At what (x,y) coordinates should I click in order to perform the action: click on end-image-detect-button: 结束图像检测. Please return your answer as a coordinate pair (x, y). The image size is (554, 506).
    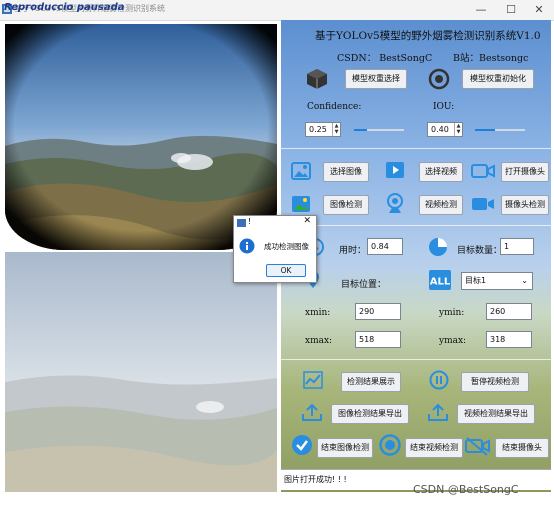
    Looking at the image, I should click on (345, 448).